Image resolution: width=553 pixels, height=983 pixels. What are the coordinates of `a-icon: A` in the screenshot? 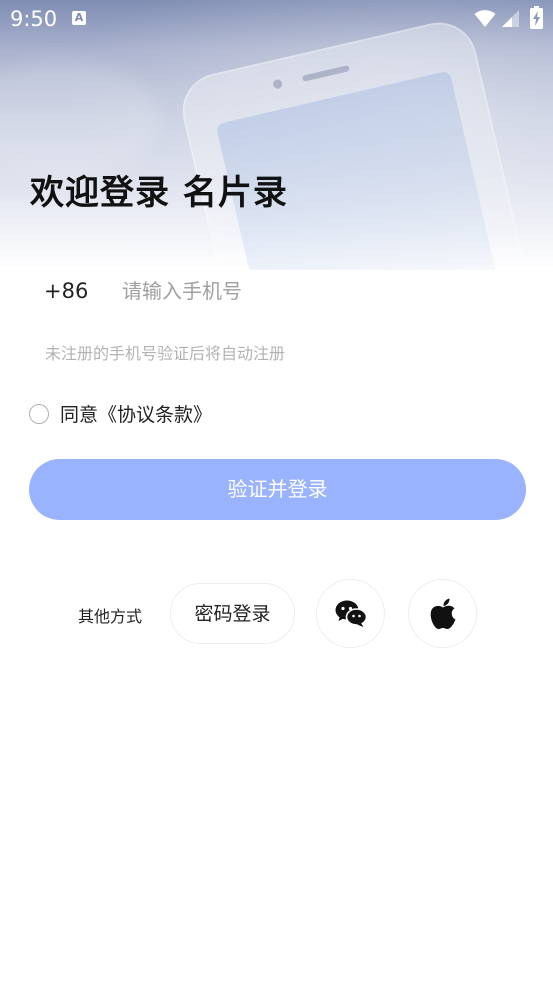 It's located at (79, 18).